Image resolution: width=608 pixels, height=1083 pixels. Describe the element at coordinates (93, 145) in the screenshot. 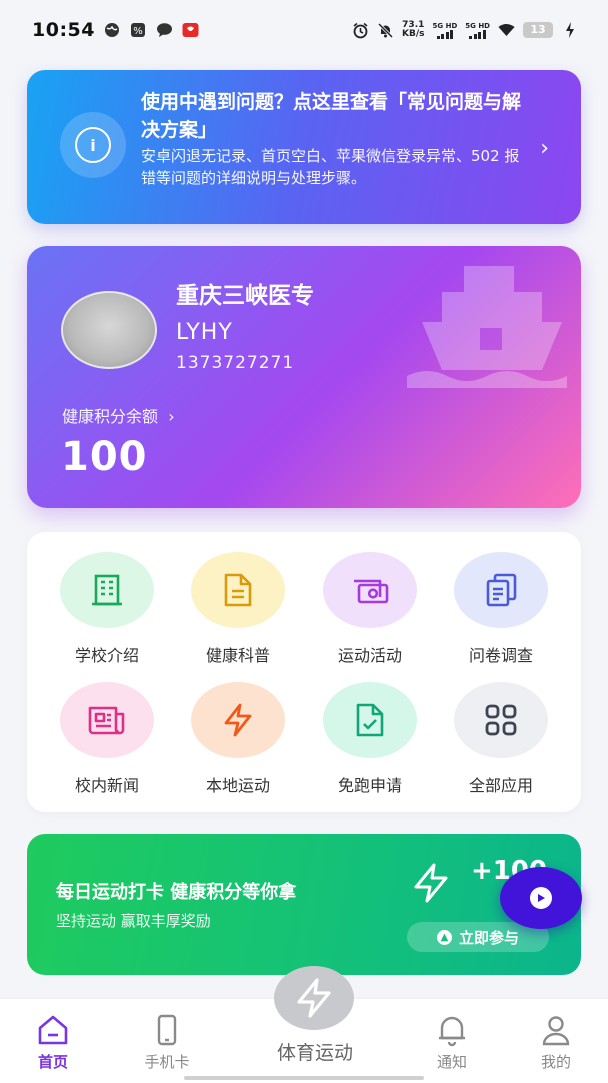

I see `info-icon: i` at that location.